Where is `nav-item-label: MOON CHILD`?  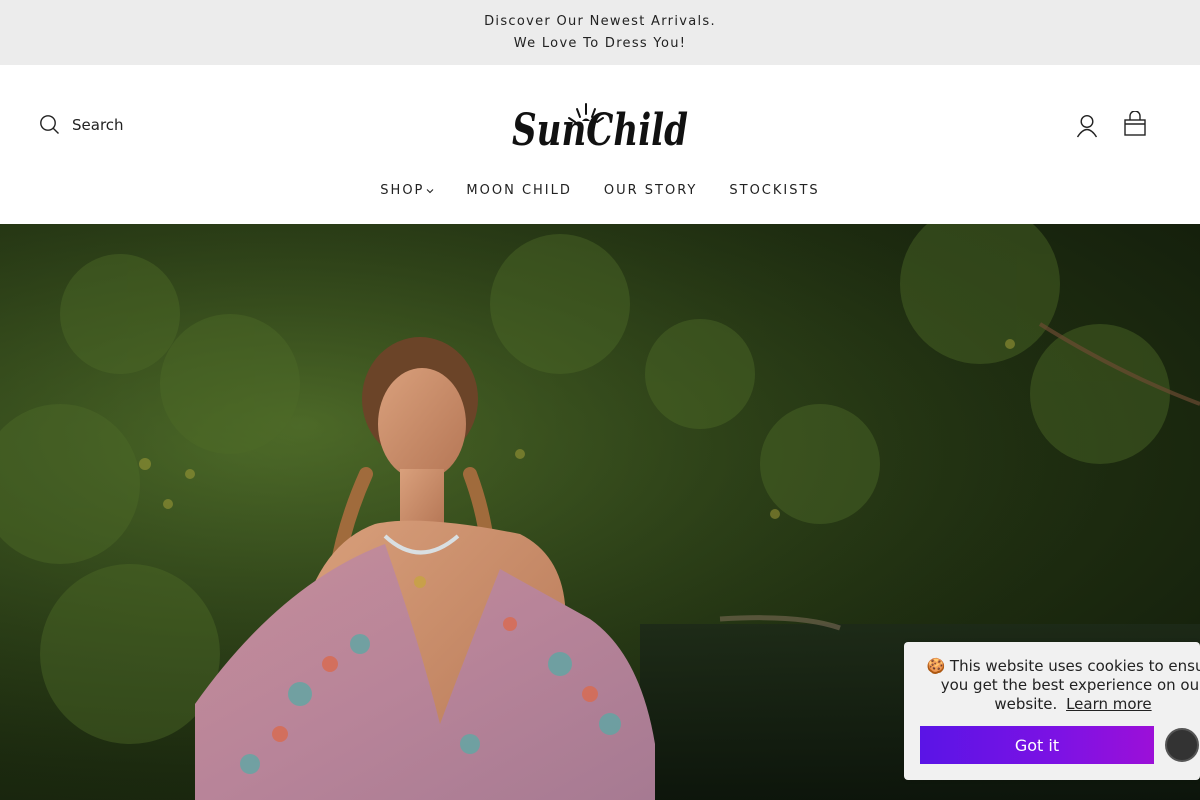
nav-item-label: MOON CHILD is located at coordinates (519, 190).